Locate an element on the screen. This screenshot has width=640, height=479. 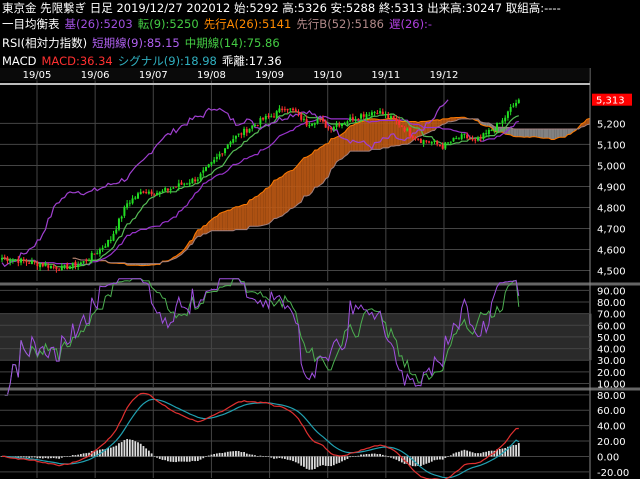
macd-tick-label: -20.00 is located at coordinates (613, 473).